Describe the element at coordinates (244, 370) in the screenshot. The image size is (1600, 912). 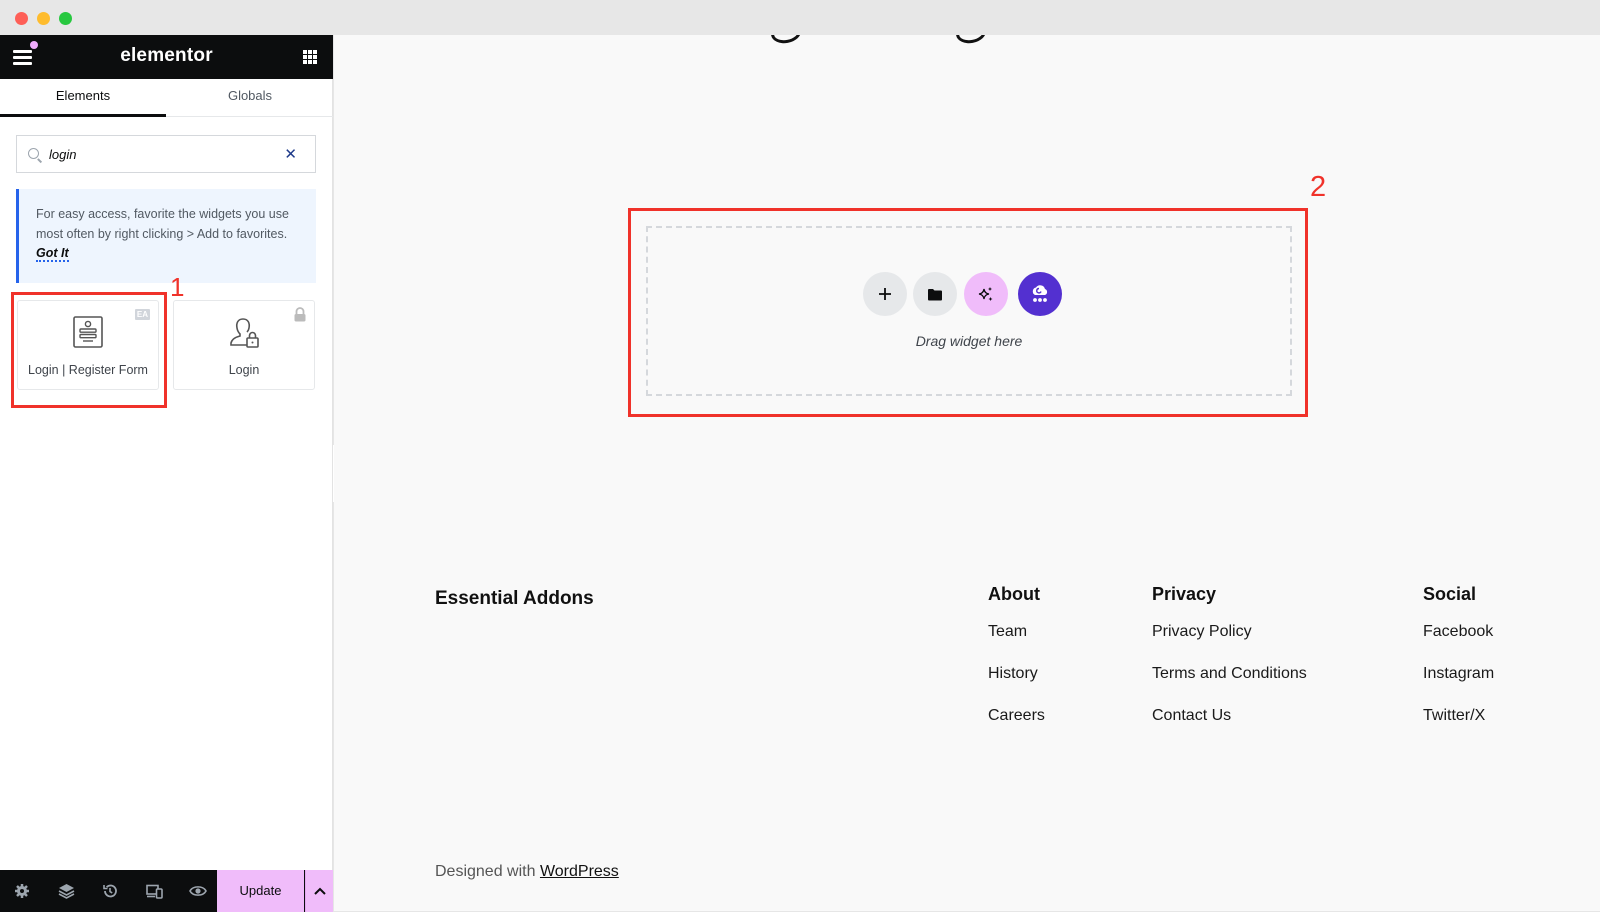
I see `widget-label: Login` at that location.